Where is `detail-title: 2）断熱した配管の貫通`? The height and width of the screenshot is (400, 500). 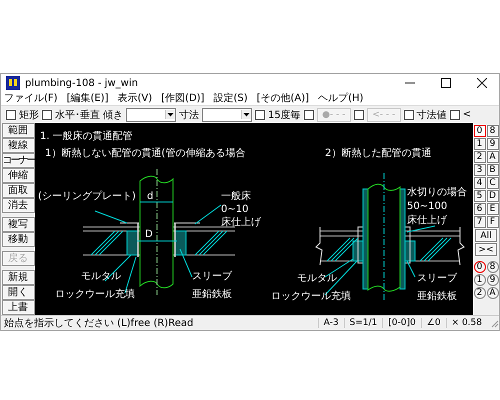 detail-title: 2）断熱した配管の貫通 is located at coordinates (378, 153).